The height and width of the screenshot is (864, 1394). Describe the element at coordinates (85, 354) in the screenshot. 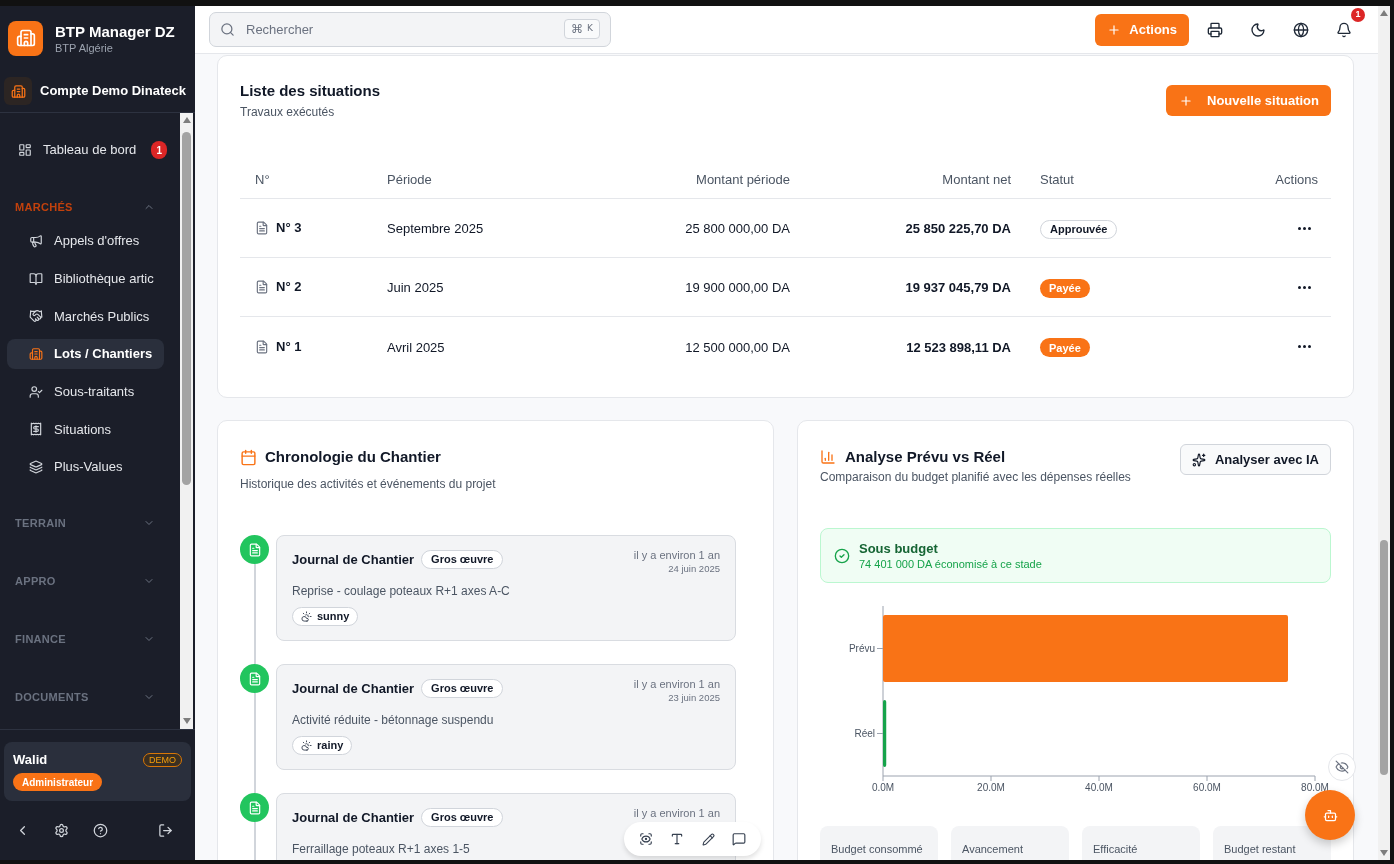

I see `nav-item: Lots / Chantiers` at that location.